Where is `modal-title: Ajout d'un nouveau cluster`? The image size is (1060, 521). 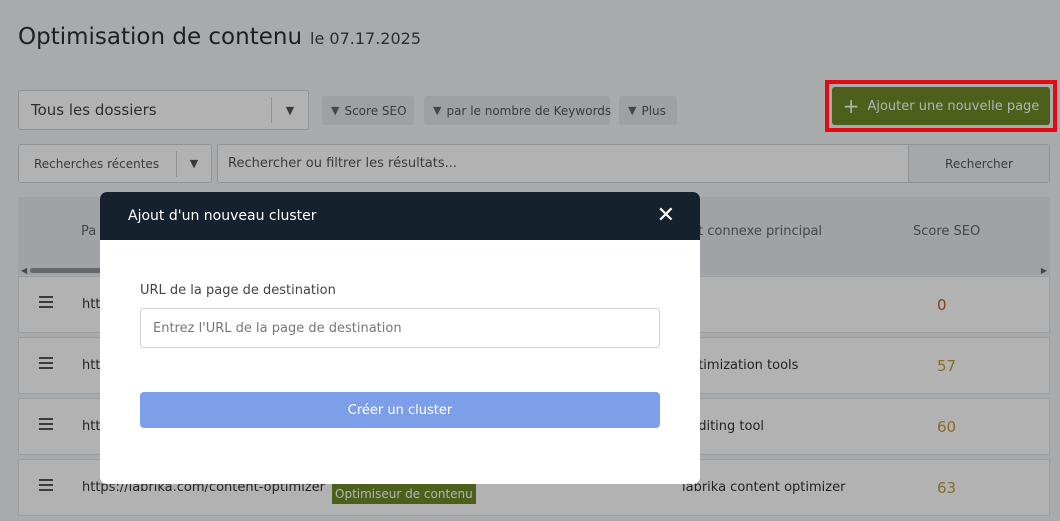
modal-title: Ajout d'un nouveau cluster is located at coordinates (222, 216).